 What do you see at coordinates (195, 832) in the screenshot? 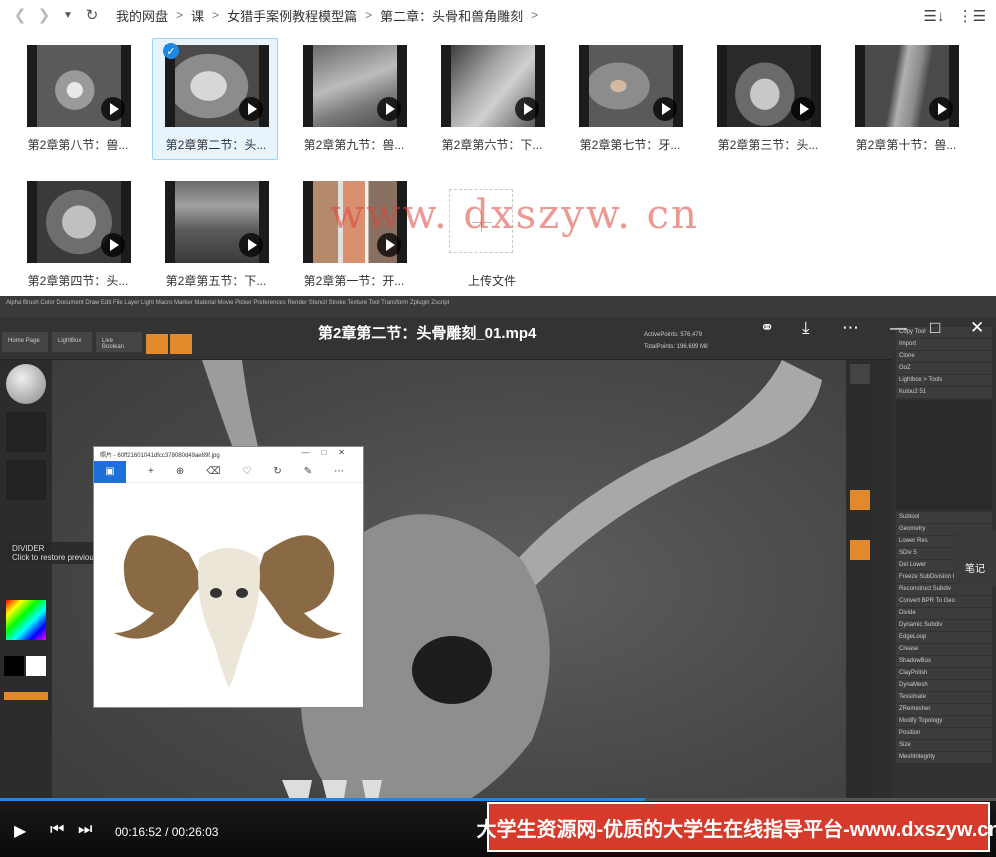
I see `total-time: 00:26:03` at bounding box center [195, 832].